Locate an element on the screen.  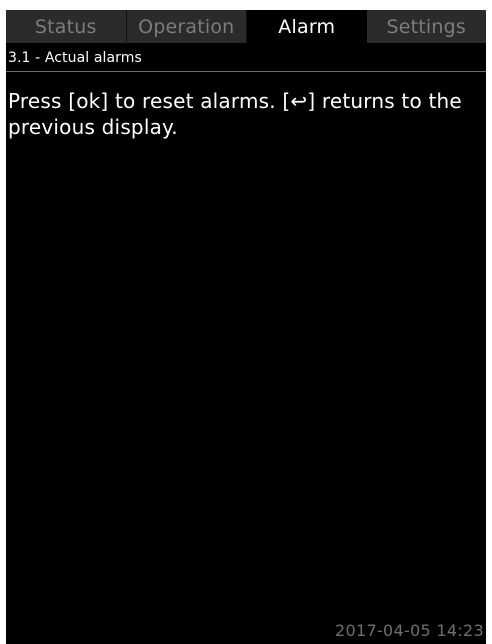
tab-status: Status is located at coordinates (66, 26).